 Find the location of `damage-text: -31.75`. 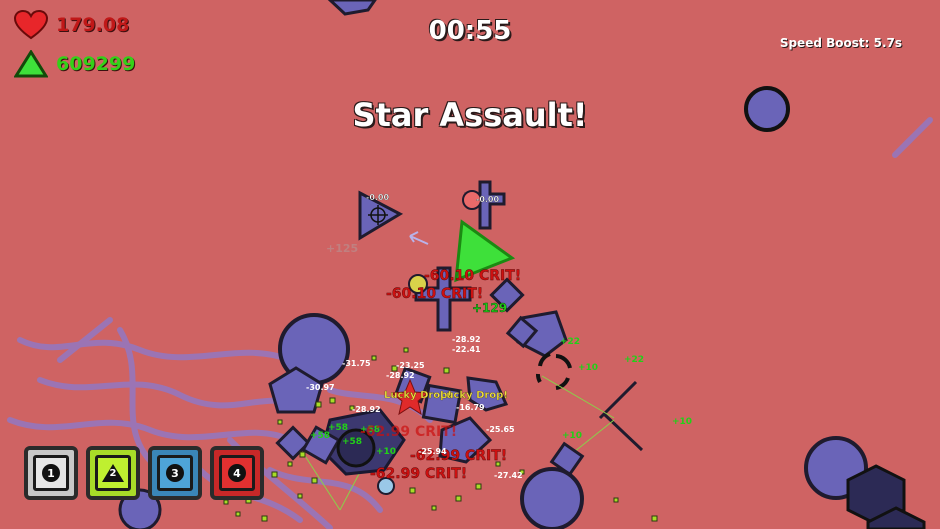

damage-text: -31.75 is located at coordinates (356, 363).